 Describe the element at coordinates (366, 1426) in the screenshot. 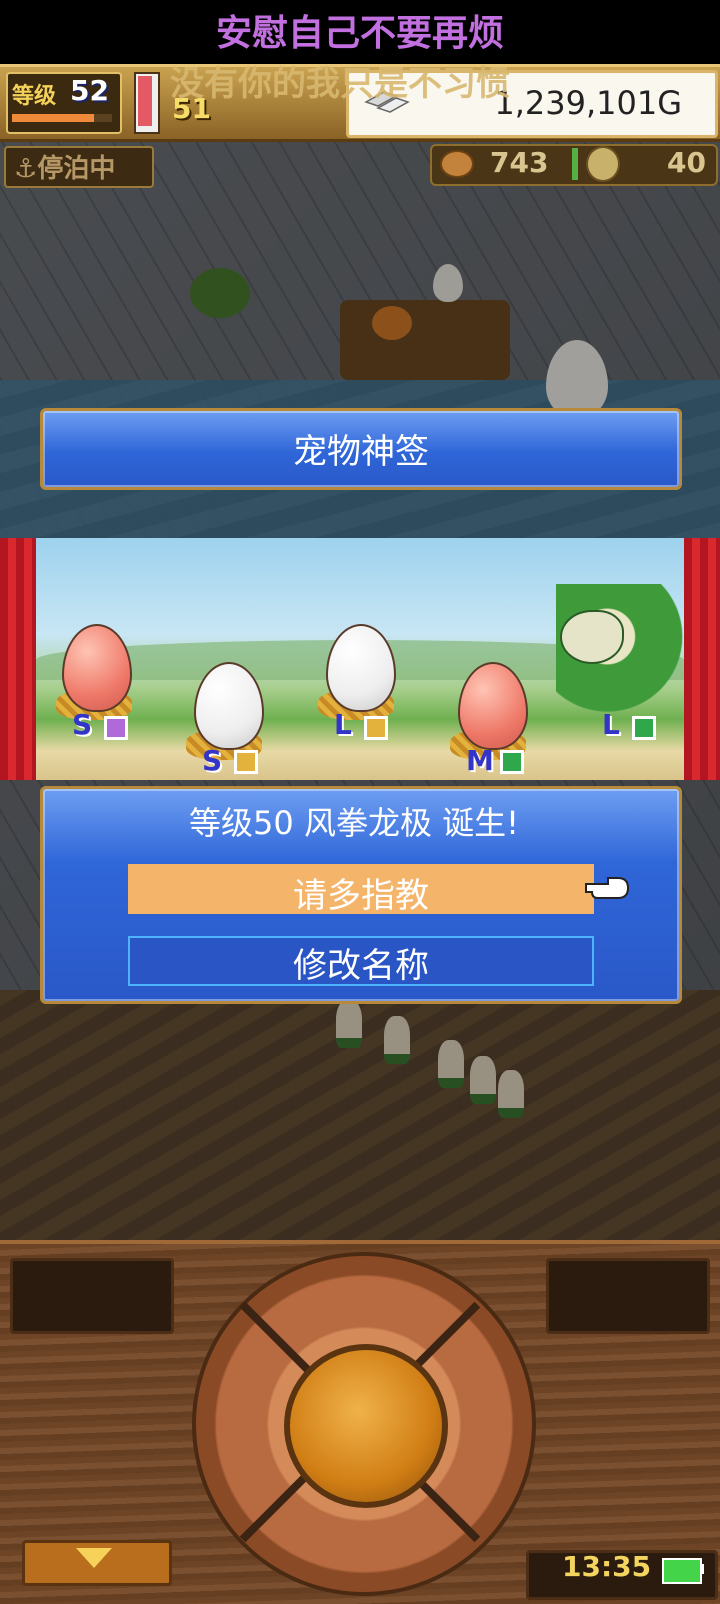

I see `center-action-button` at that location.